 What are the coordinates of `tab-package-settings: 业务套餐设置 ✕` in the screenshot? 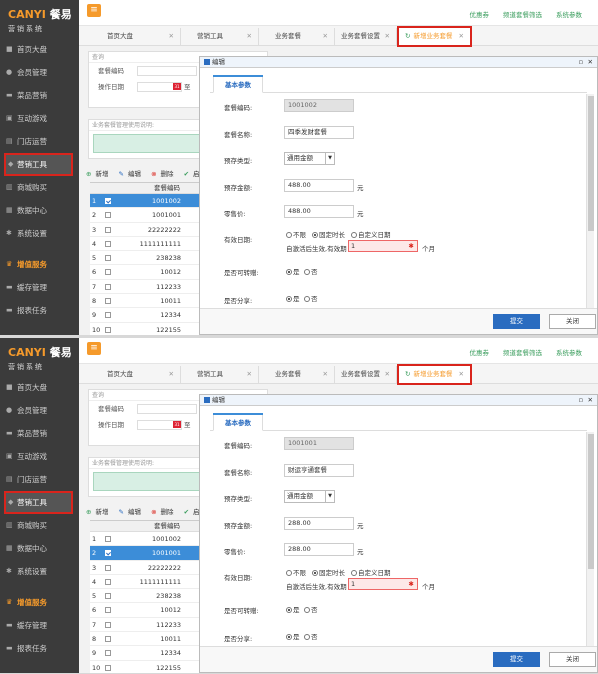 It's located at (366, 374).